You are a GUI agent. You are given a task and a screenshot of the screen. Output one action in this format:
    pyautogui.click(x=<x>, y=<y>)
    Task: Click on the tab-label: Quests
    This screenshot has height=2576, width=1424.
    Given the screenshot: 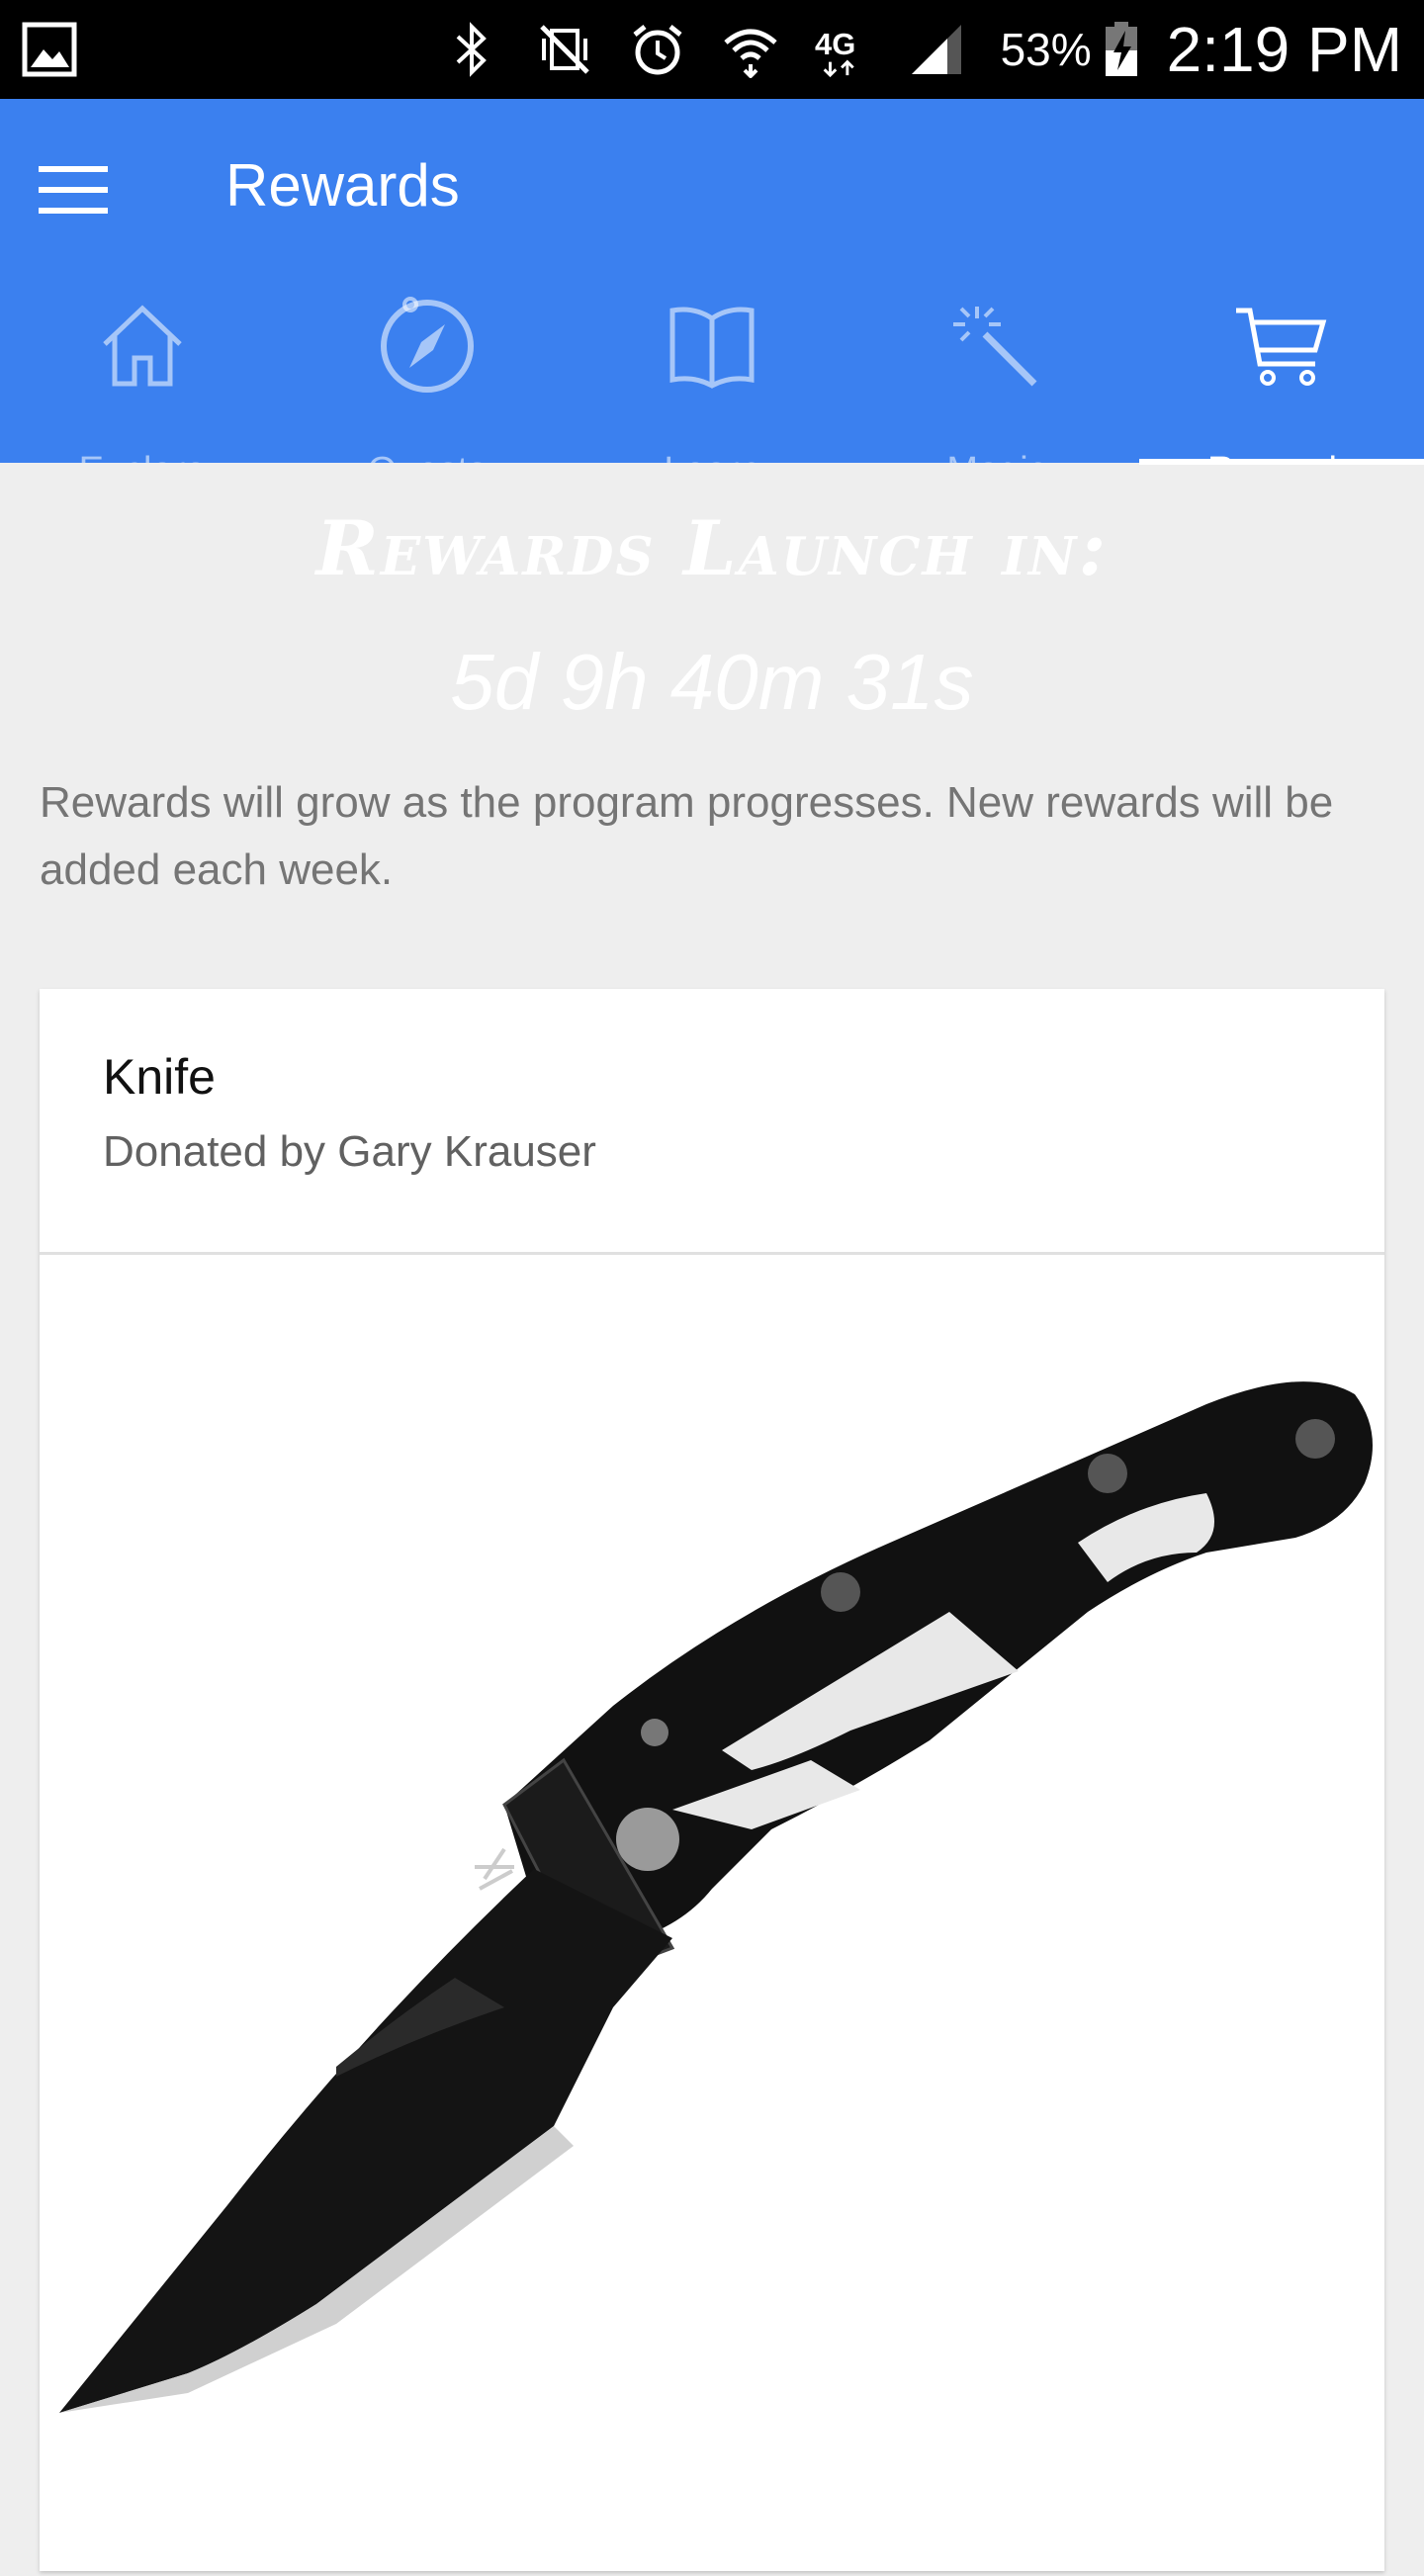 What is the action you would take?
    pyautogui.click(x=428, y=457)
    